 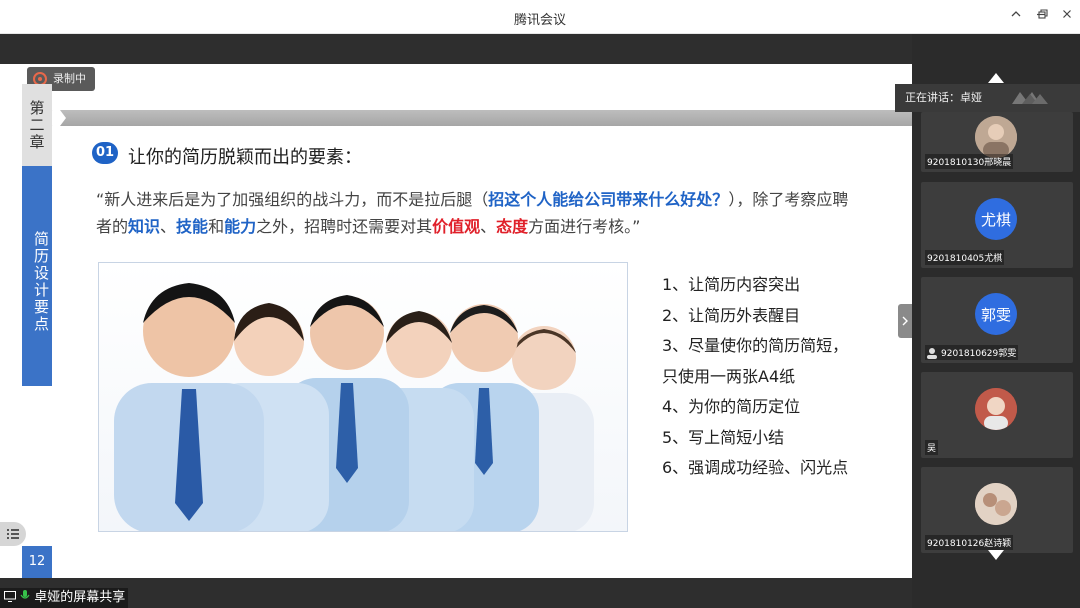 I want to click on speaking-label: 正在讲话：卓娅, so click(x=943, y=97).